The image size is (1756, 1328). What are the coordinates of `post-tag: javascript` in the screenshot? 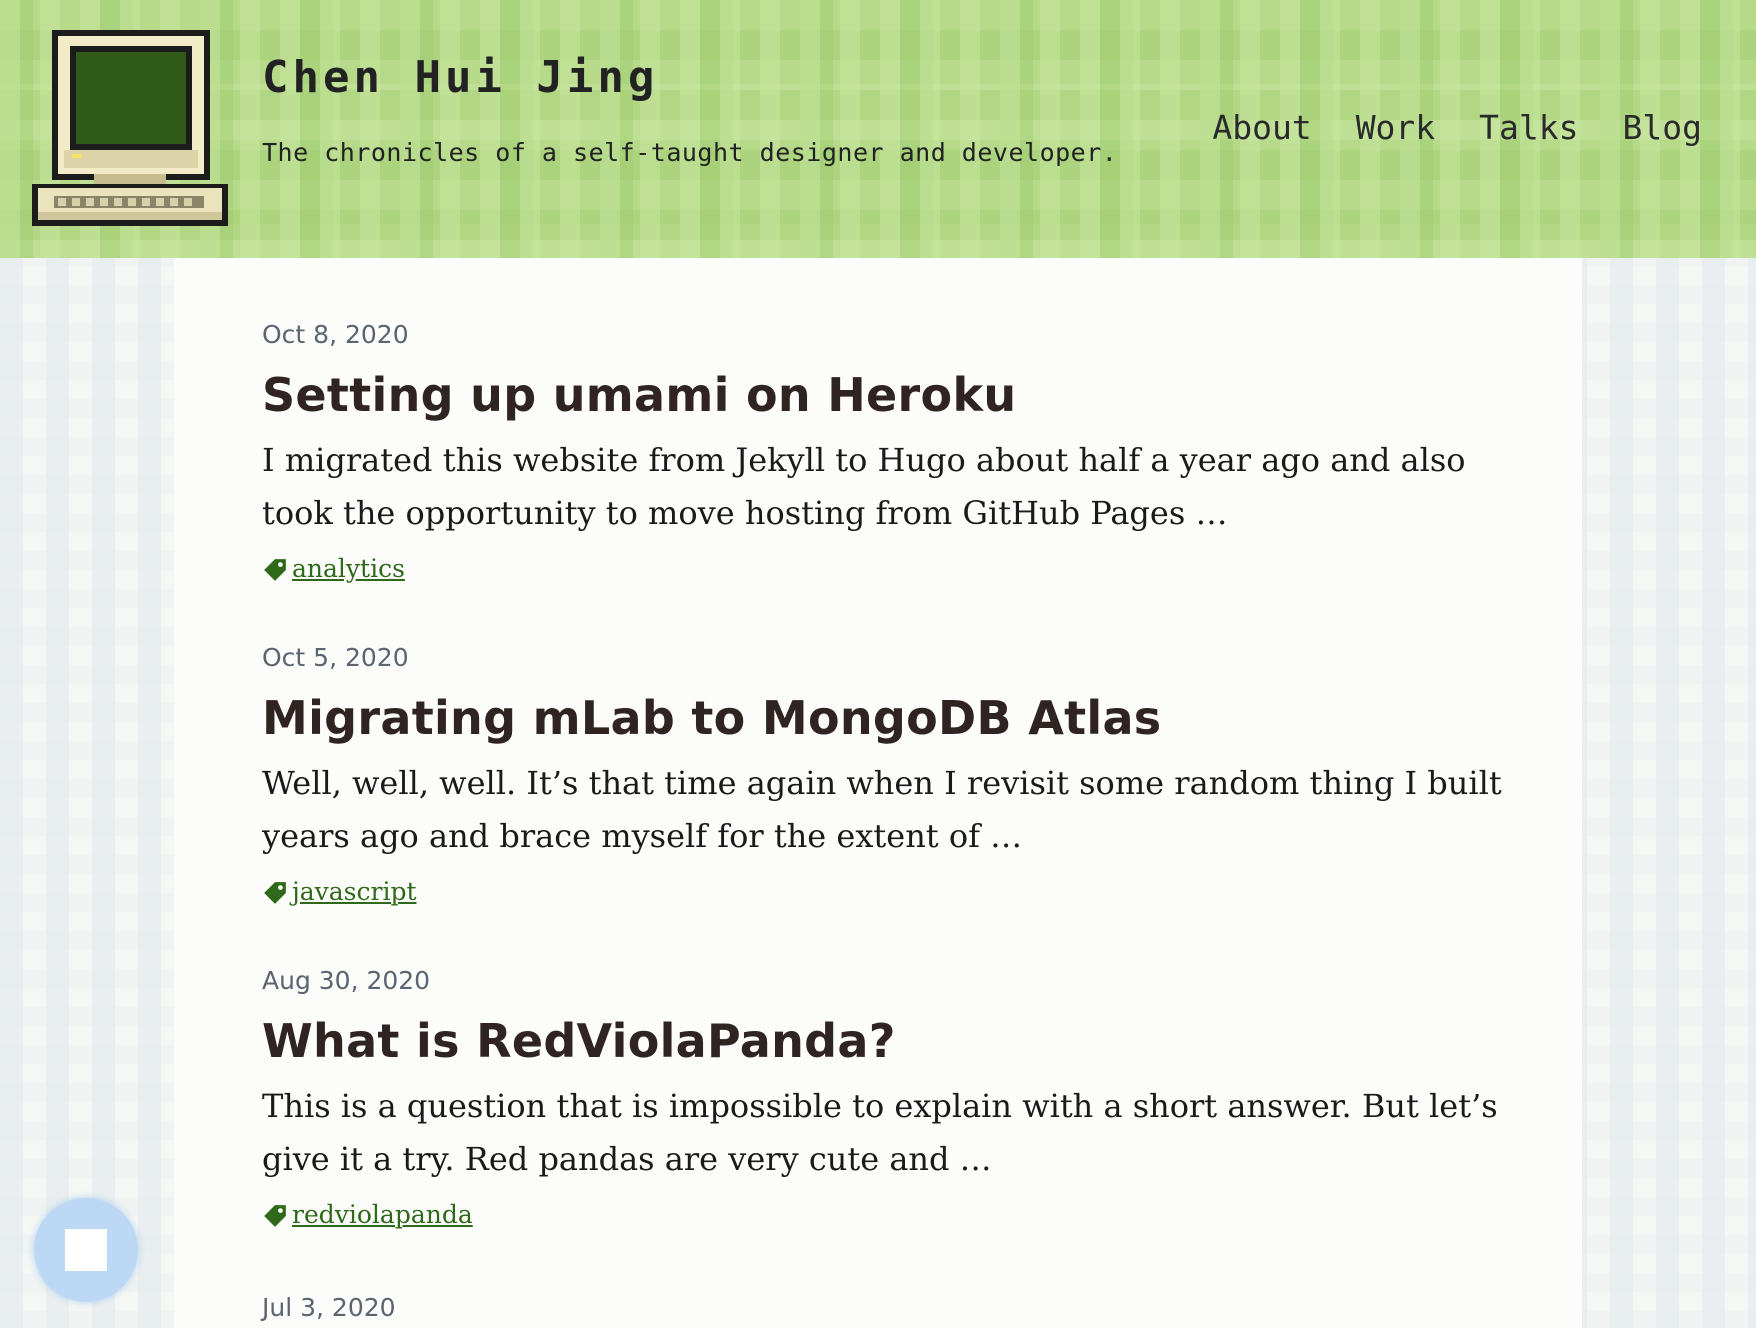 It's located at (892, 891).